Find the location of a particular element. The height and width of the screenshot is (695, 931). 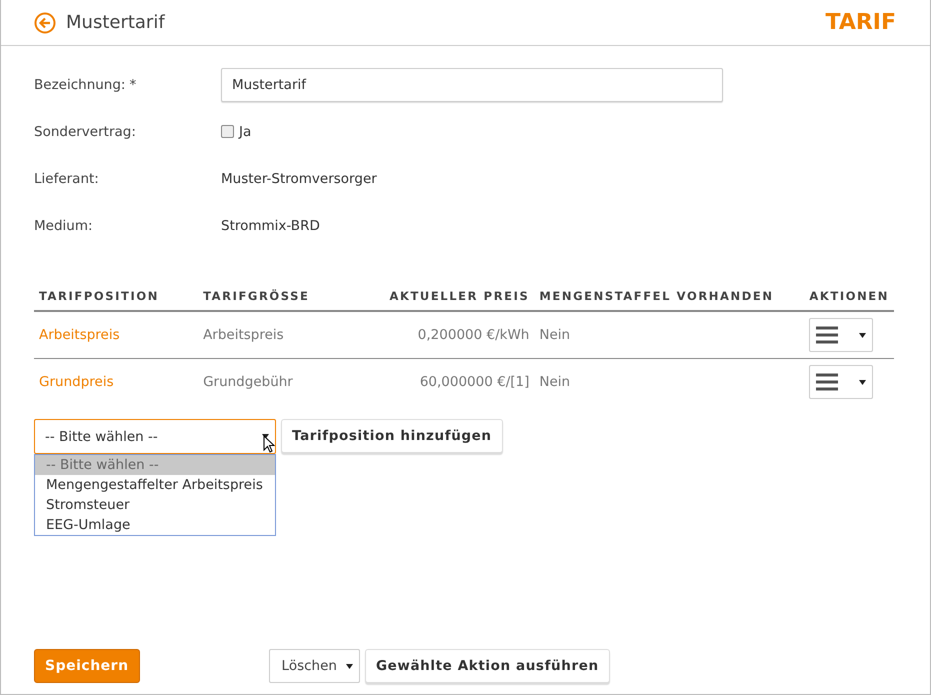

position-select: -- Bitte wählen -- is located at coordinates (155, 436).